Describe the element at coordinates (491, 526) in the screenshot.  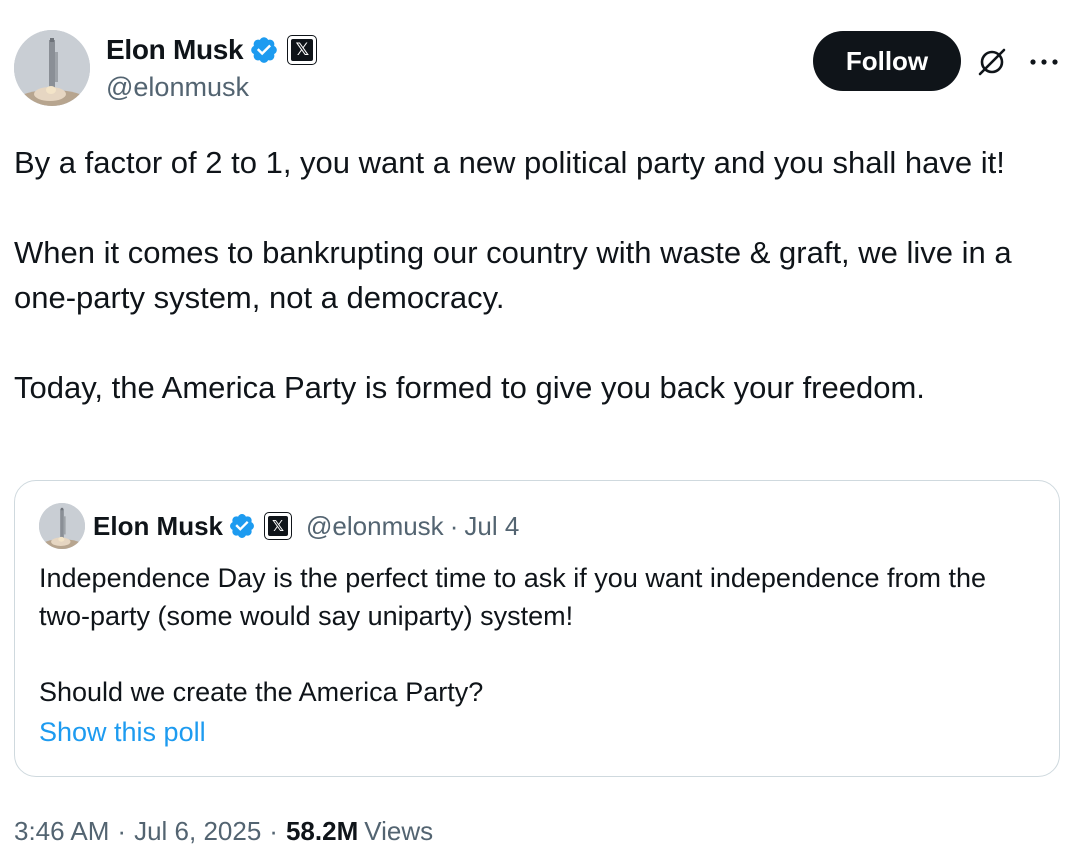
I see `quoted-tweet-date: Jul 4` at that location.